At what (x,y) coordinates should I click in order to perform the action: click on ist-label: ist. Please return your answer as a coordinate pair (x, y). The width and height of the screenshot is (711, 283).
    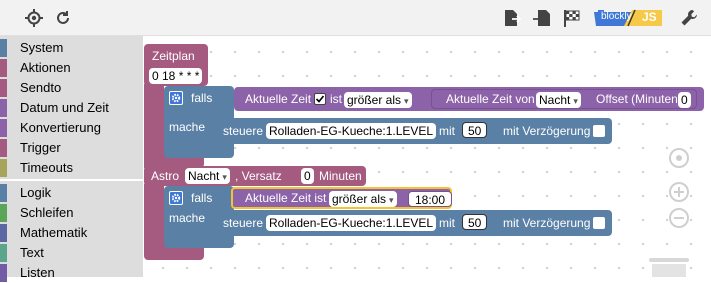
    Looking at the image, I should click on (336, 99).